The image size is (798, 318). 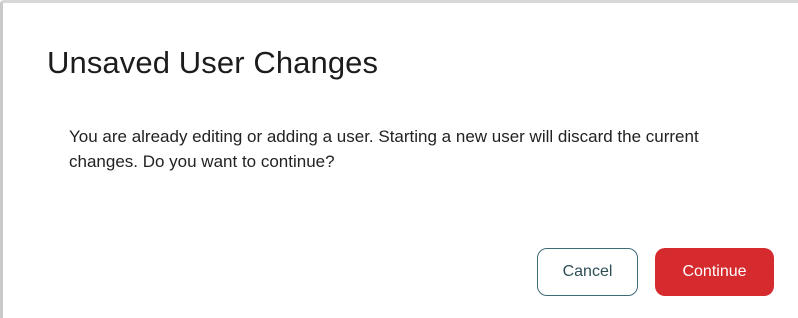 I want to click on continue-button: Continue, so click(x=714, y=272).